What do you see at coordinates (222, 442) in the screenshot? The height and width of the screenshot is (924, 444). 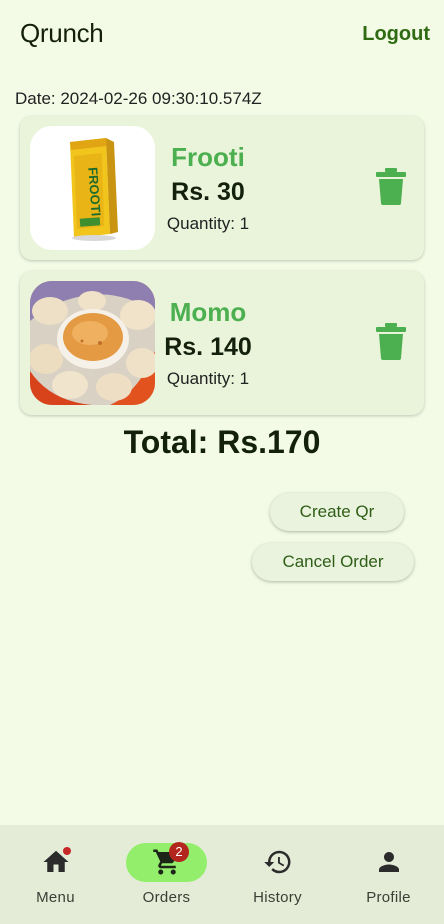 I see `order-total: Total: Rs.170` at bounding box center [222, 442].